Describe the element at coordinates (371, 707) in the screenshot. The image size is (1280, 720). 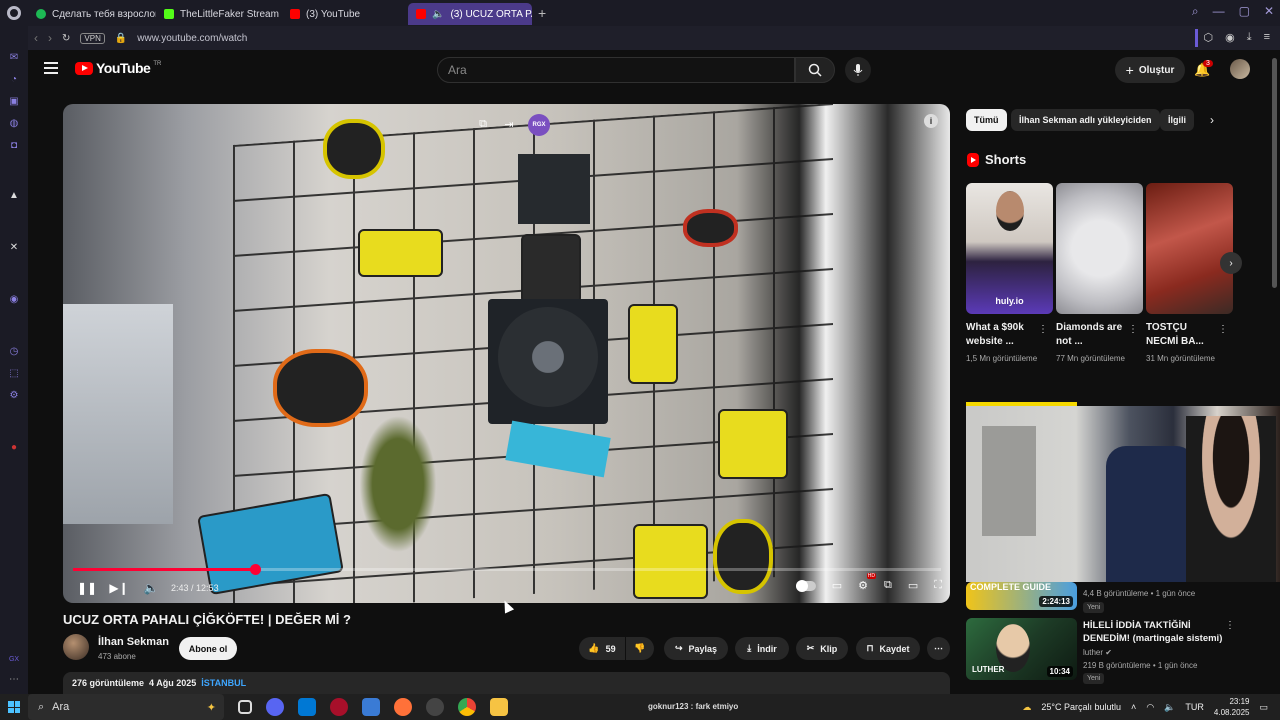
I see `app-window-icon` at that location.